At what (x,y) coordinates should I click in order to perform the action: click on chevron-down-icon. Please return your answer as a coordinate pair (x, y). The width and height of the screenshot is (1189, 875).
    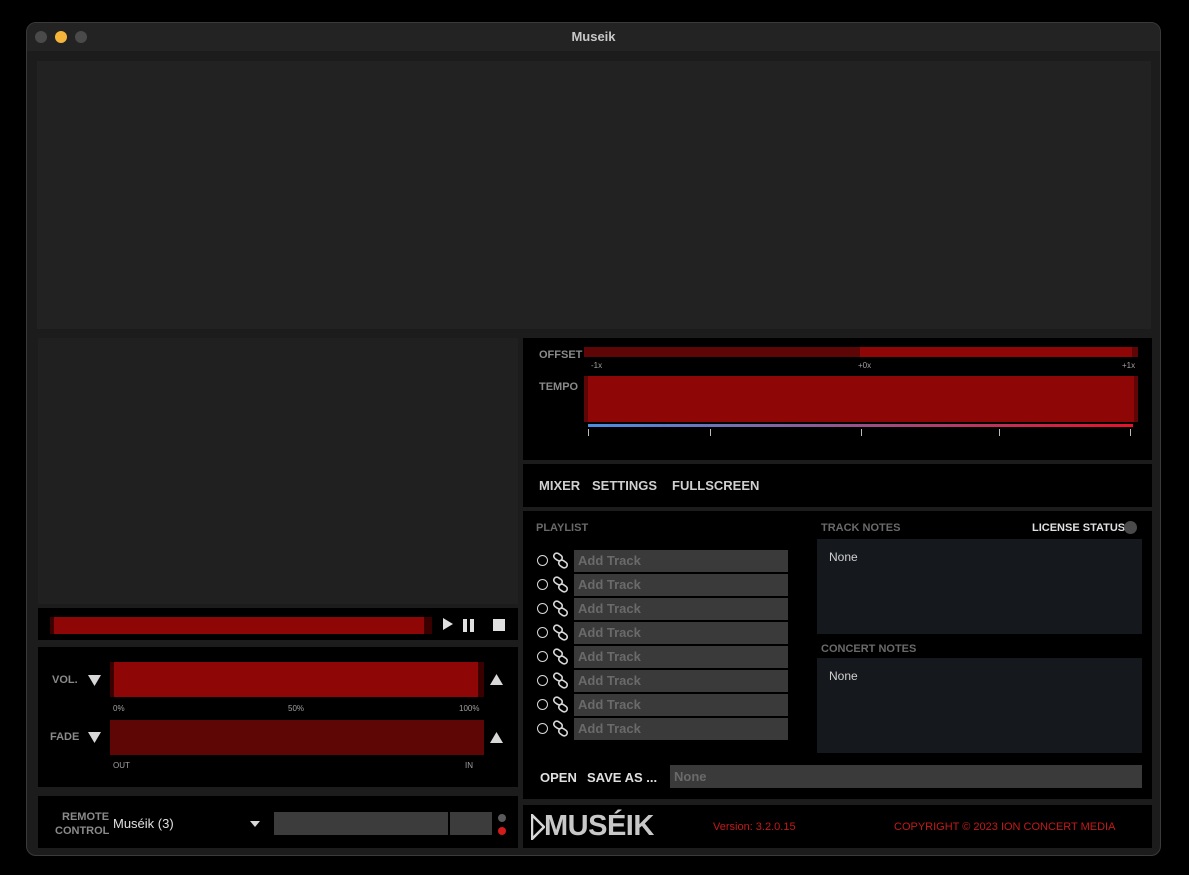
    Looking at the image, I should click on (255, 824).